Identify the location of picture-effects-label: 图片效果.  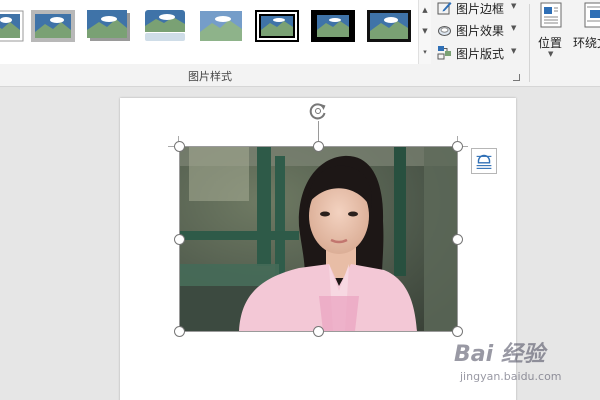
(480, 31).